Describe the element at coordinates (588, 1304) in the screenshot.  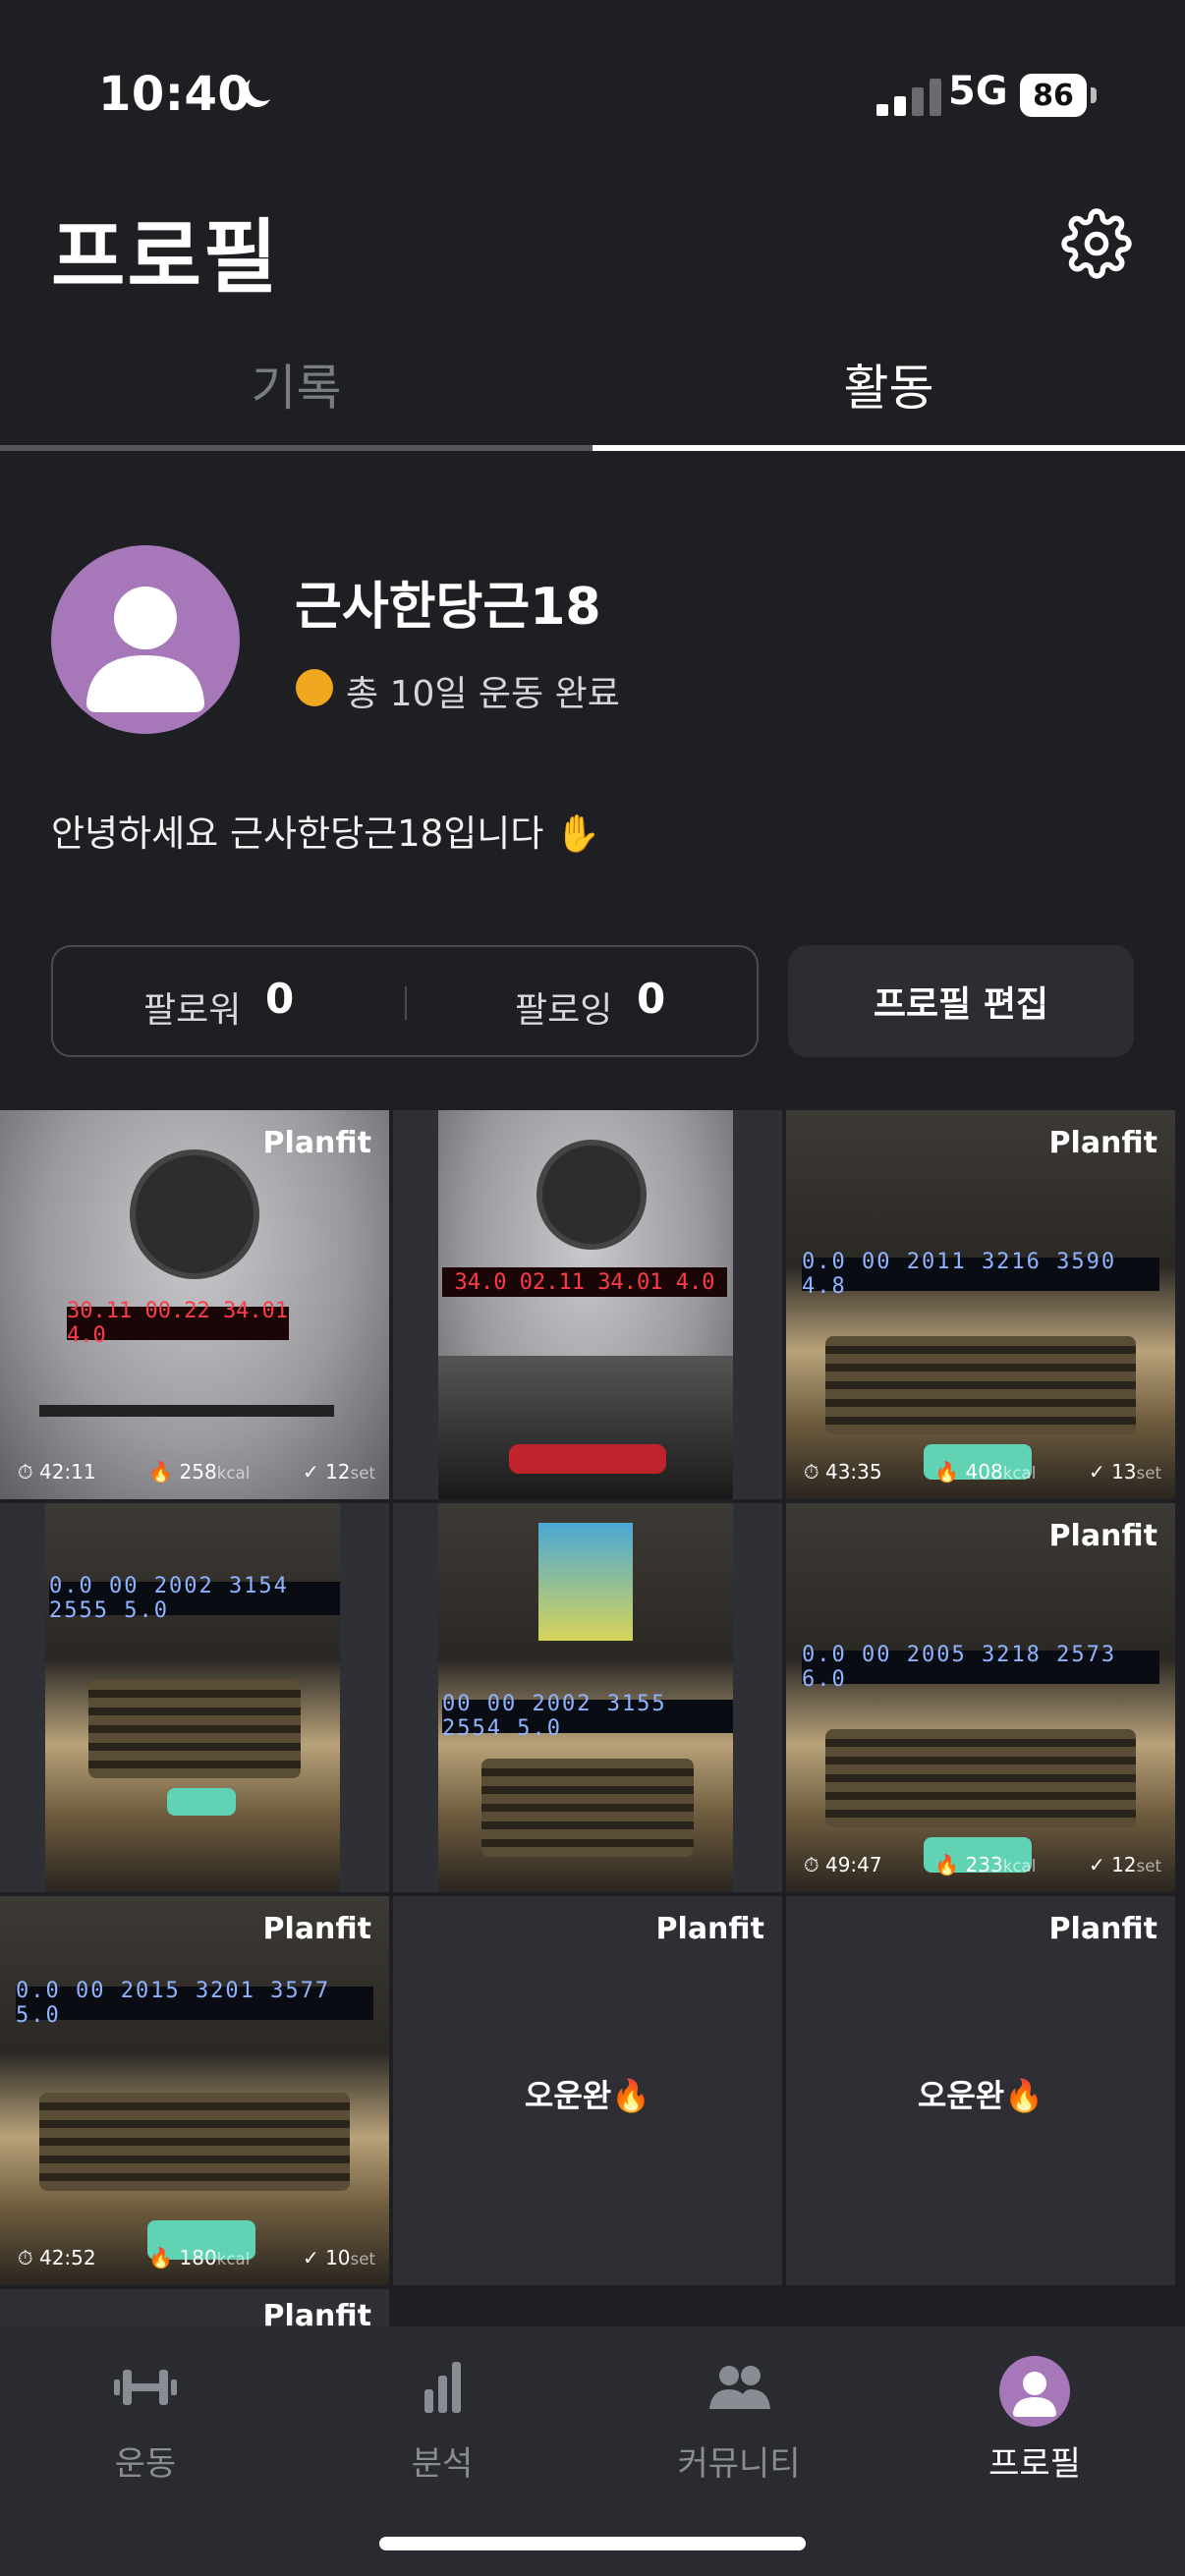
I see `post-tile: 34.0 02.11 34.01 4.0` at that location.